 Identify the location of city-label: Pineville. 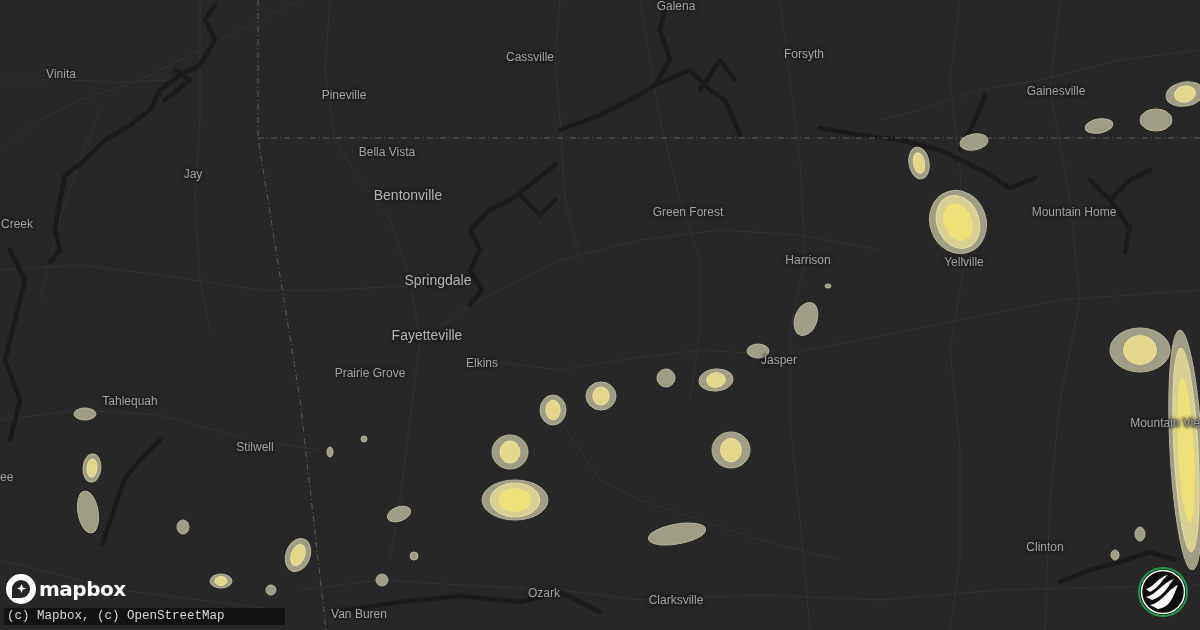
(344, 96).